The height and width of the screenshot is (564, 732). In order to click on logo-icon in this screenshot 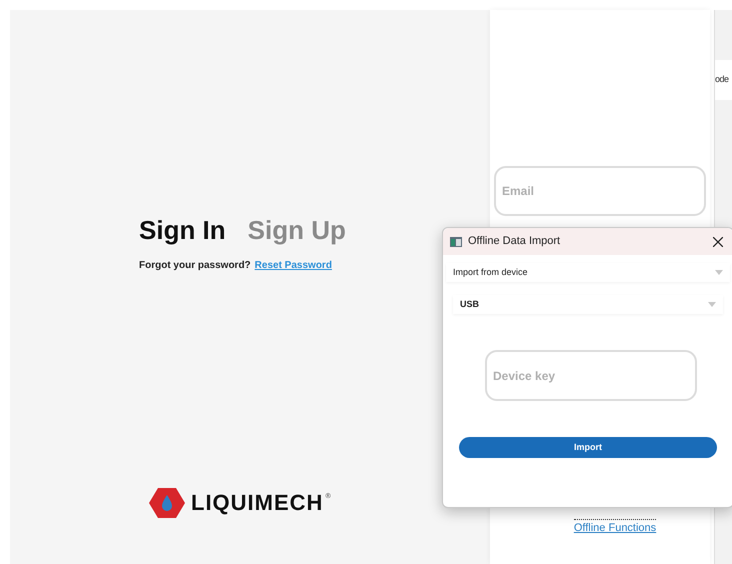, I will do `click(167, 502)`.